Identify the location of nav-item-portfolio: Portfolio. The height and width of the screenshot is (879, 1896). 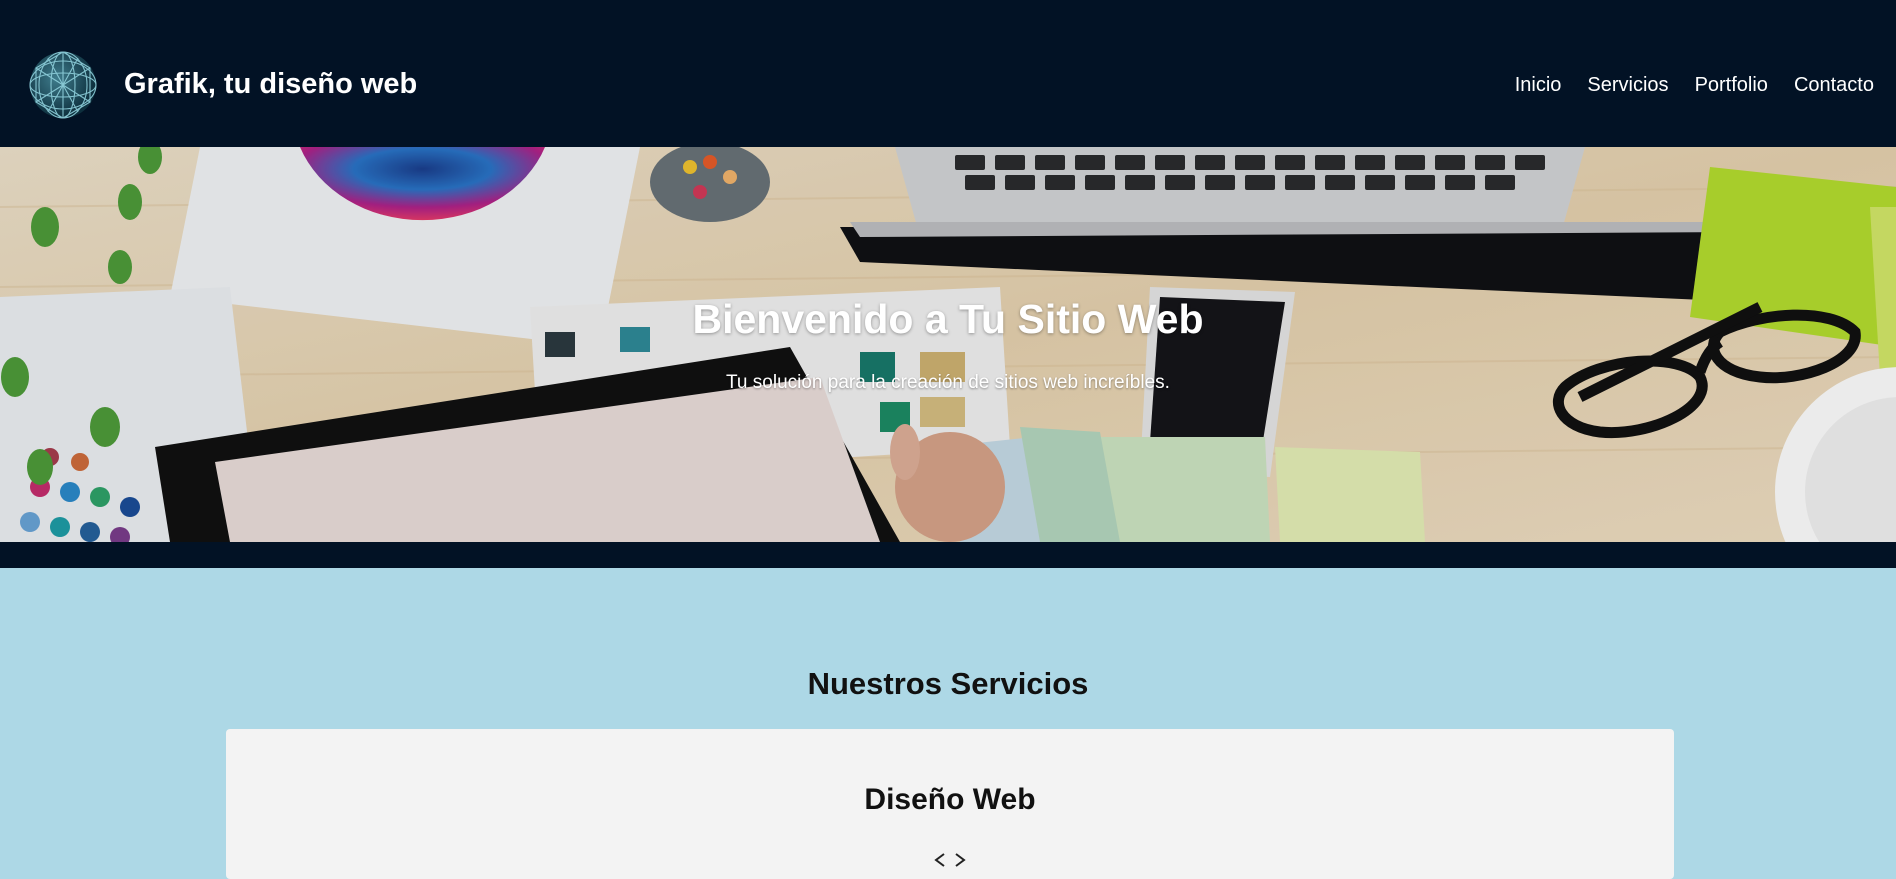
(1731, 85).